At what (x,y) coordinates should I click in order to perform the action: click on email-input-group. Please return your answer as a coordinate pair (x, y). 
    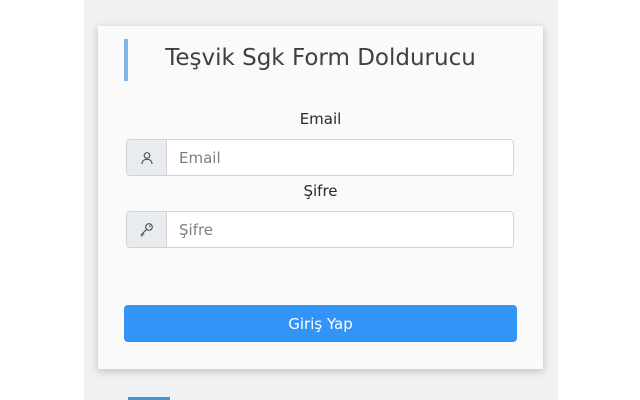
    Looking at the image, I should click on (320, 157).